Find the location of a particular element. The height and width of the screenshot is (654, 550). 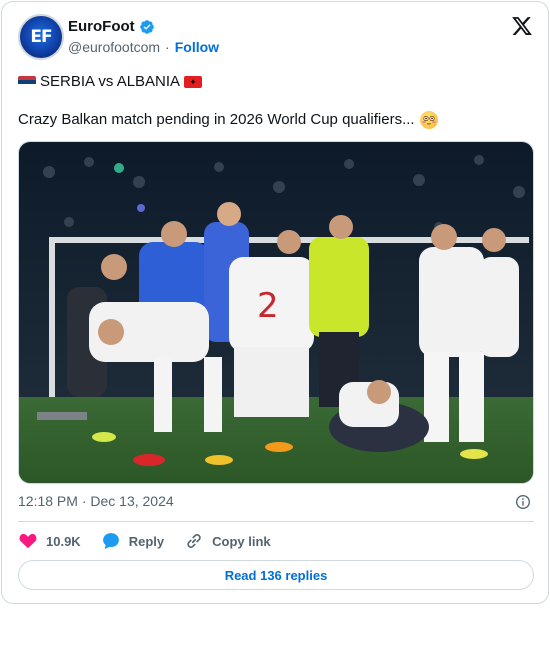

albania-flag-icon: ✦ is located at coordinates (193, 82).